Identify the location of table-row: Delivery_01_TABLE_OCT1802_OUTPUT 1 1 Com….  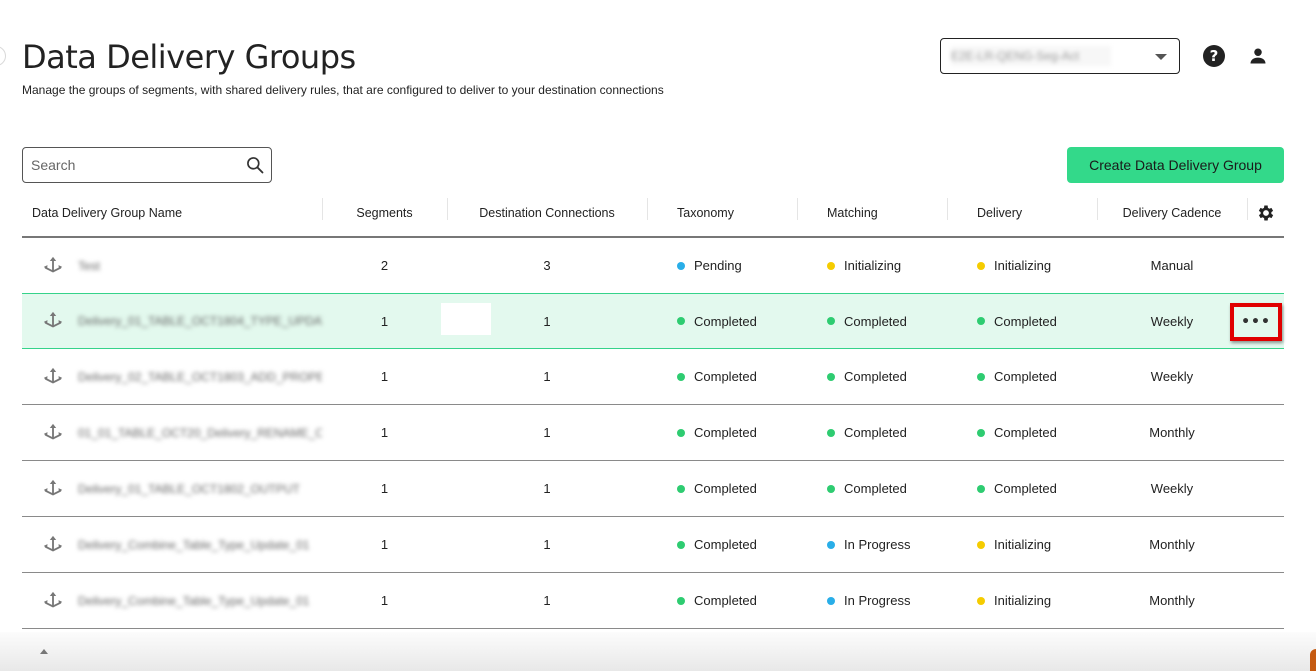
(653, 489).